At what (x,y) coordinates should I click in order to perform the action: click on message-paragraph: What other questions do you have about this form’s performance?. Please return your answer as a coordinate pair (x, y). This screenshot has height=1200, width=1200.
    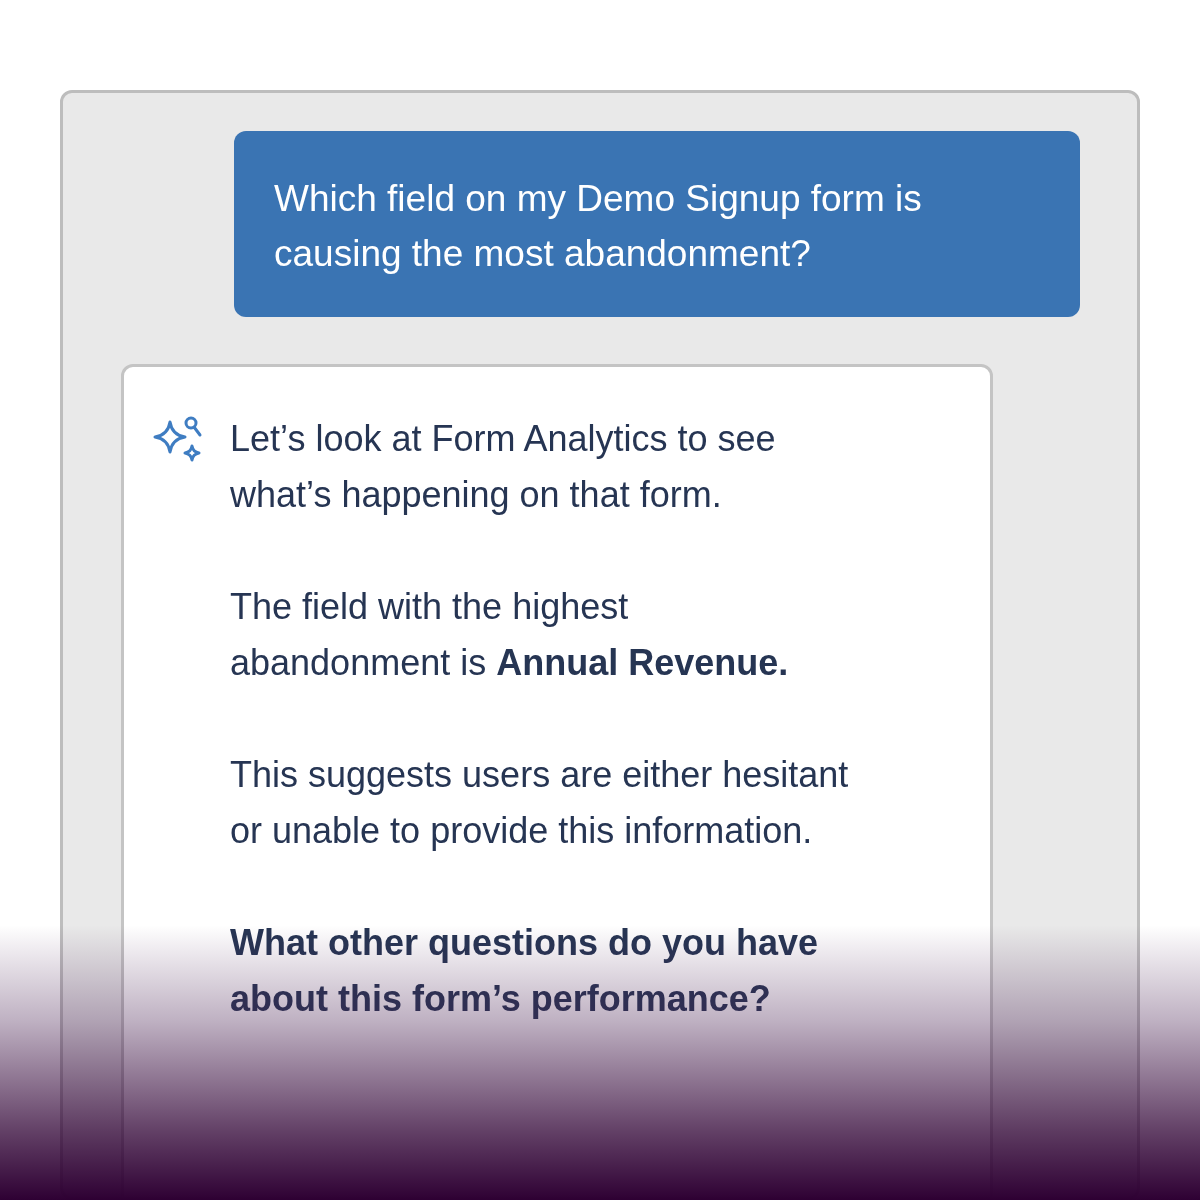
    Looking at the image, I should click on (525, 971).